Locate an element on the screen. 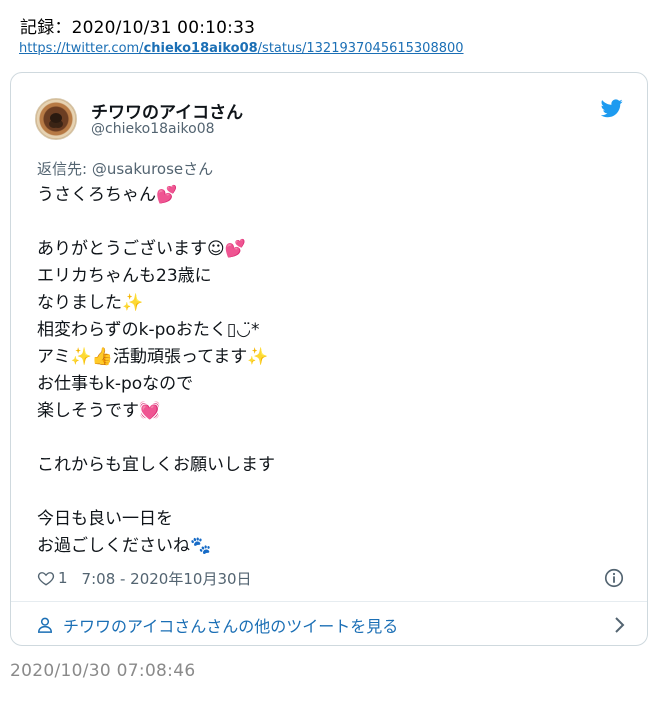  tweet-line: お過ごしくださいね🐾 is located at coordinates (124, 546).